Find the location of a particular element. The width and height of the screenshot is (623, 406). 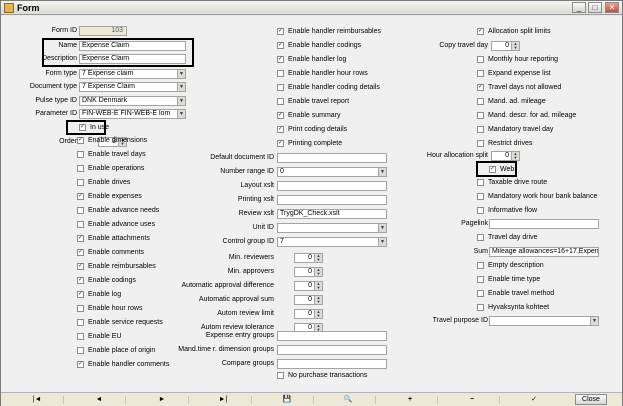

enable-hour-rows-label: Enable hour rows is located at coordinates (115, 308).